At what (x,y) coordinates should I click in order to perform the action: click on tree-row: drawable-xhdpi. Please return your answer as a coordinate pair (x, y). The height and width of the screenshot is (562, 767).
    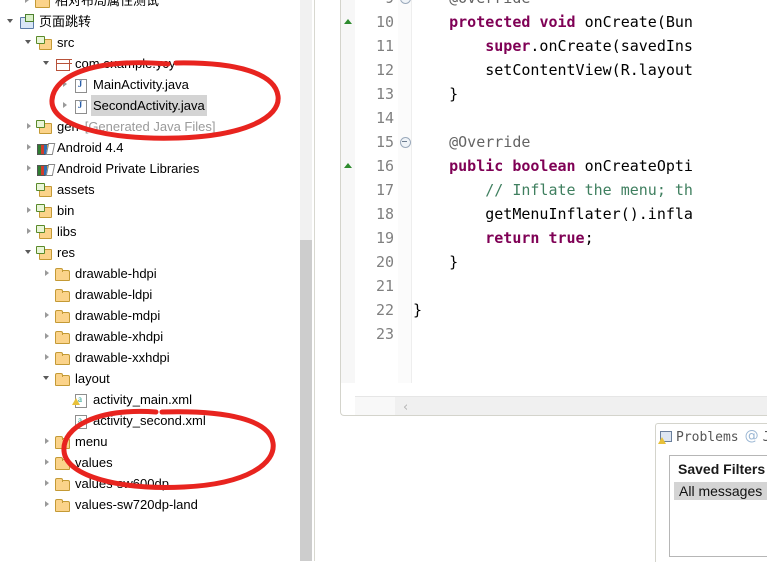
    Looking at the image, I should click on (150, 336).